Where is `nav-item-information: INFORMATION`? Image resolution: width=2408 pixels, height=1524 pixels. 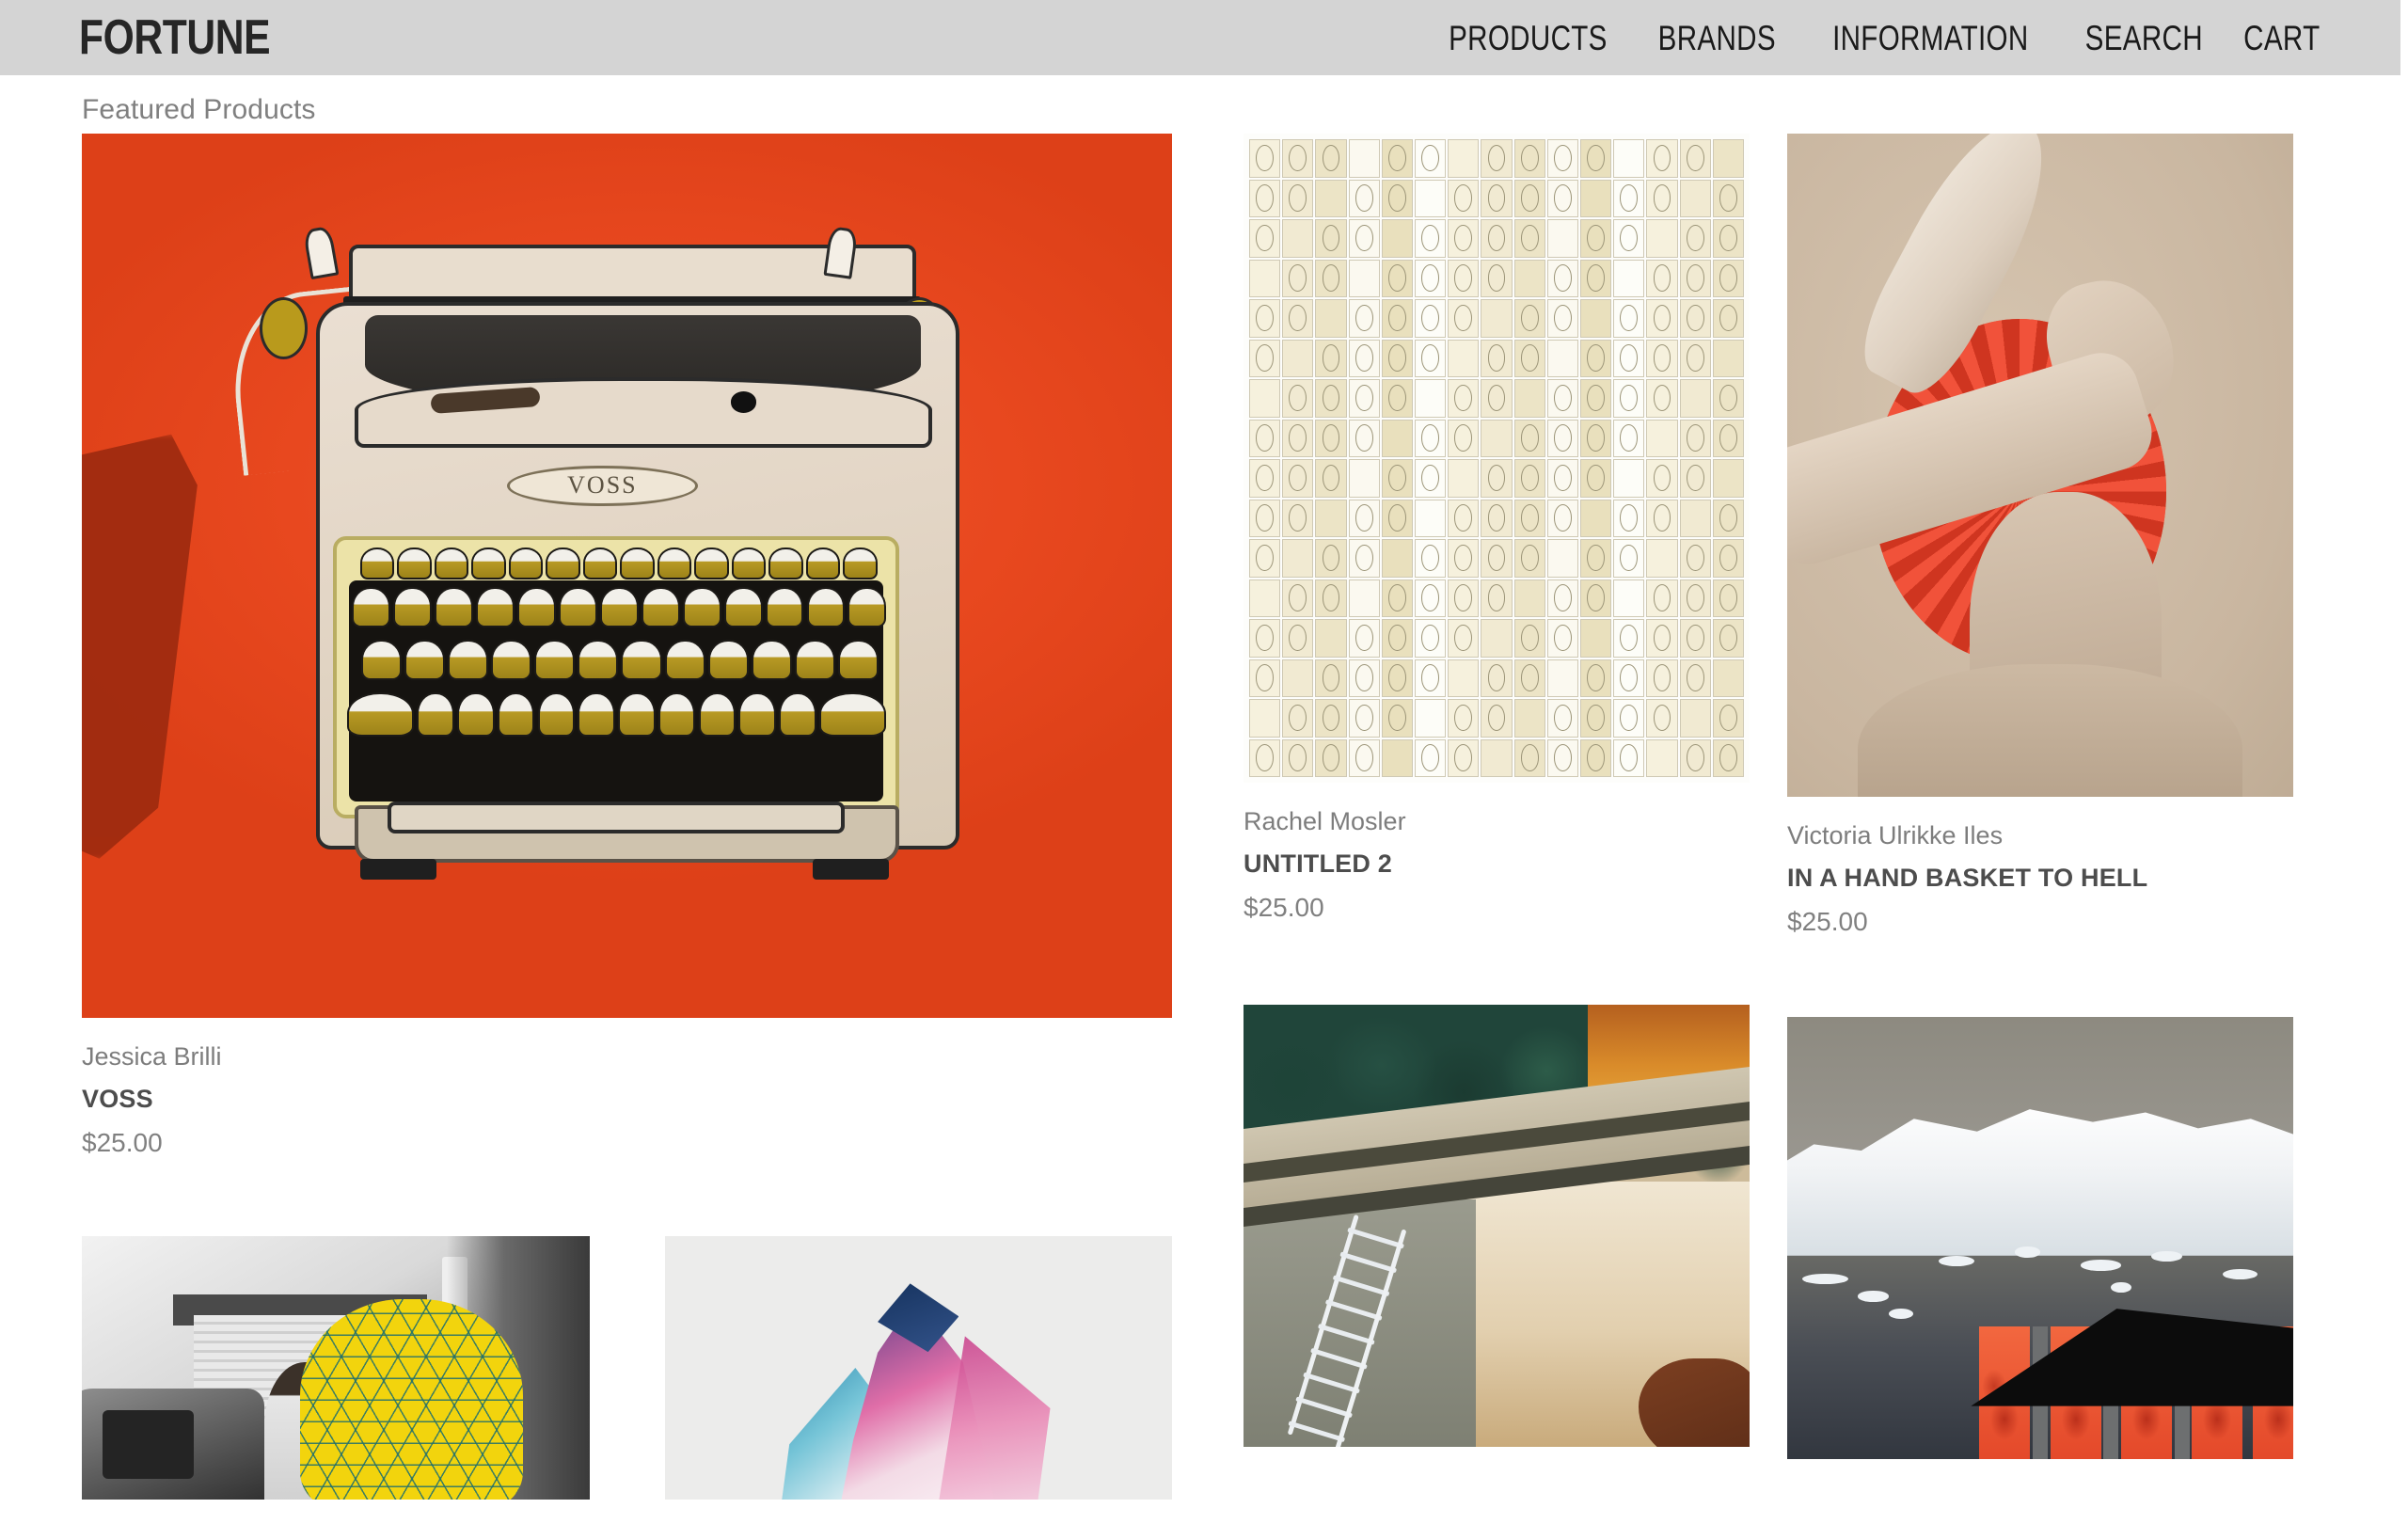
nav-item-information: INFORMATION is located at coordinates (1931, 39).